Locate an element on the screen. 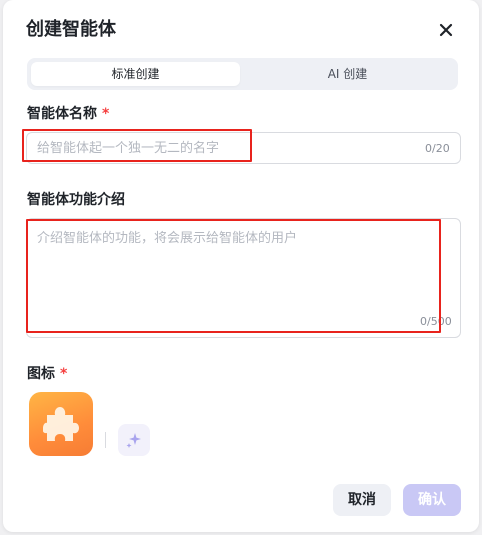 Image resolution: width=482 pixels, height=535 pixels. description-label: 智能体功能介绍 is located at coordinates (76, 200).